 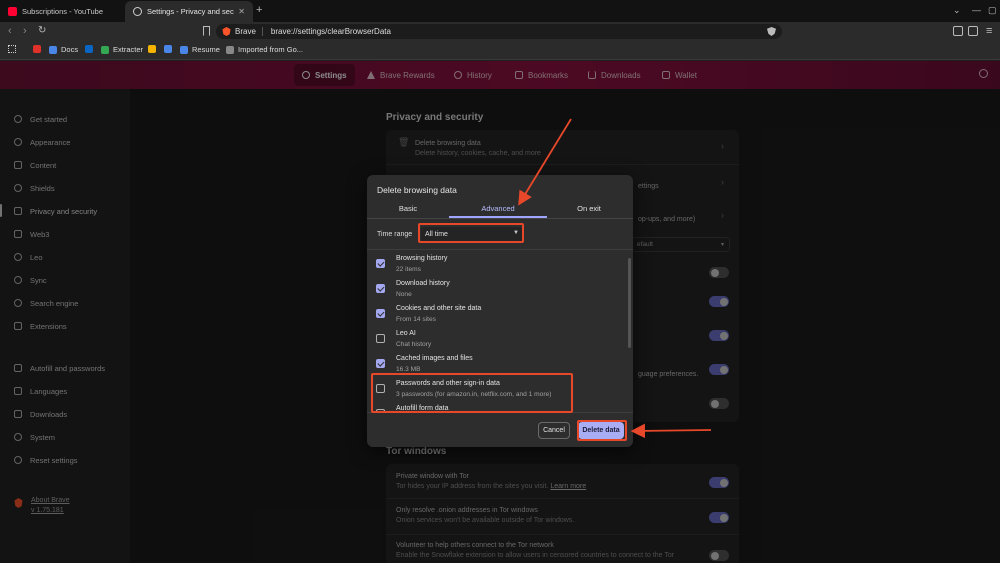 What do you see at coordinates (992, 10) in the screenshot?
I see `maximize-icon: ▢` at bounding box center [992, 10].